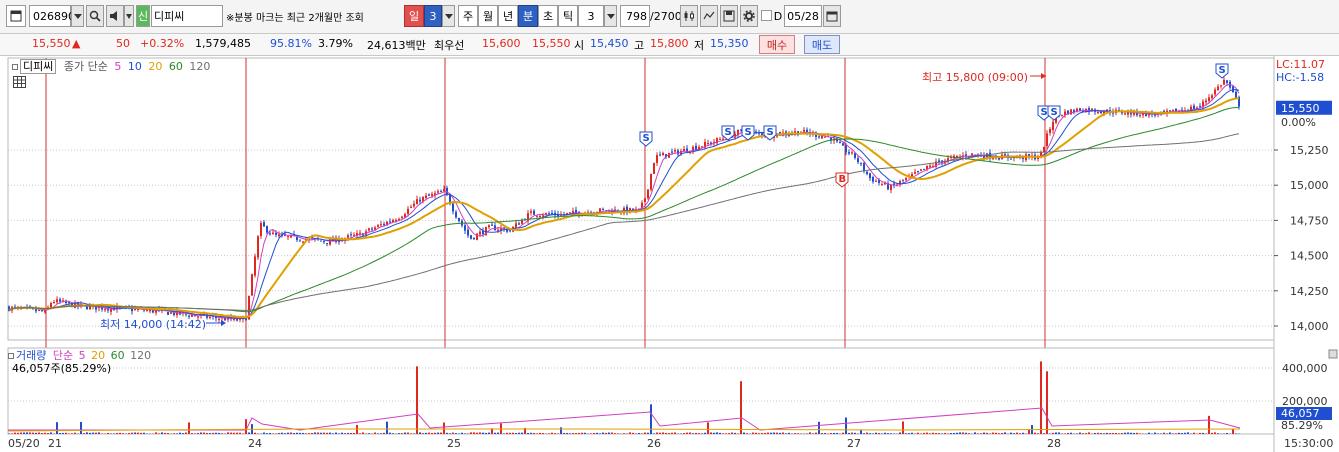 Image resolution: width=1339 pixels, height=452 pixels. I want to click on period-minute-button: 분, so click(528, 16).